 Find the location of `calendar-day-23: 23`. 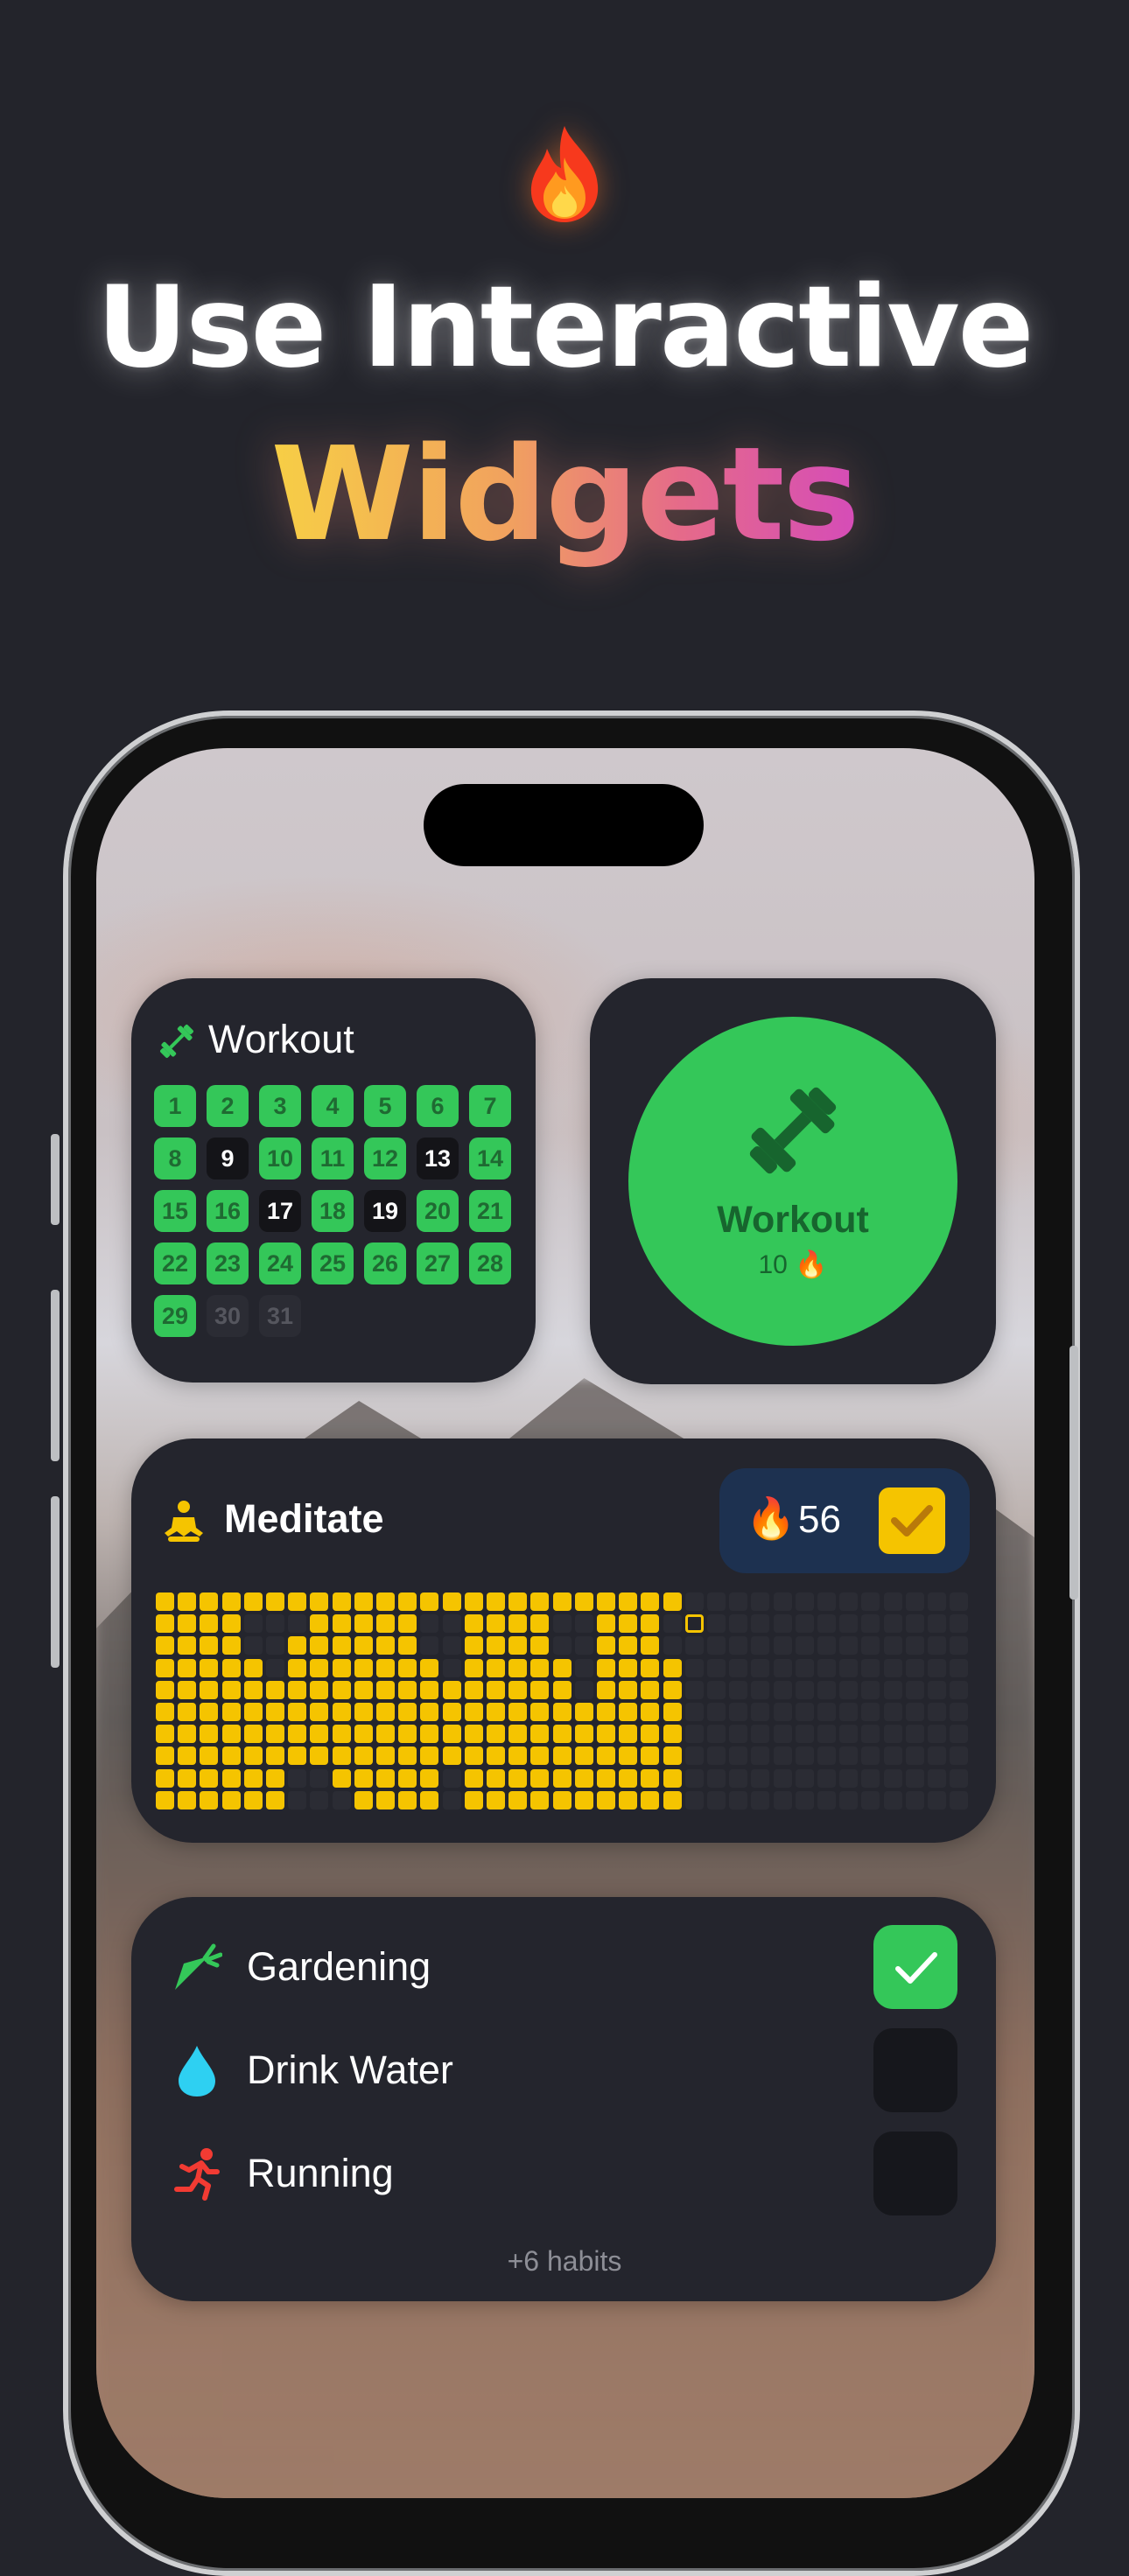

calendar-day-23: 23 is located at coordinates (228, 1263).